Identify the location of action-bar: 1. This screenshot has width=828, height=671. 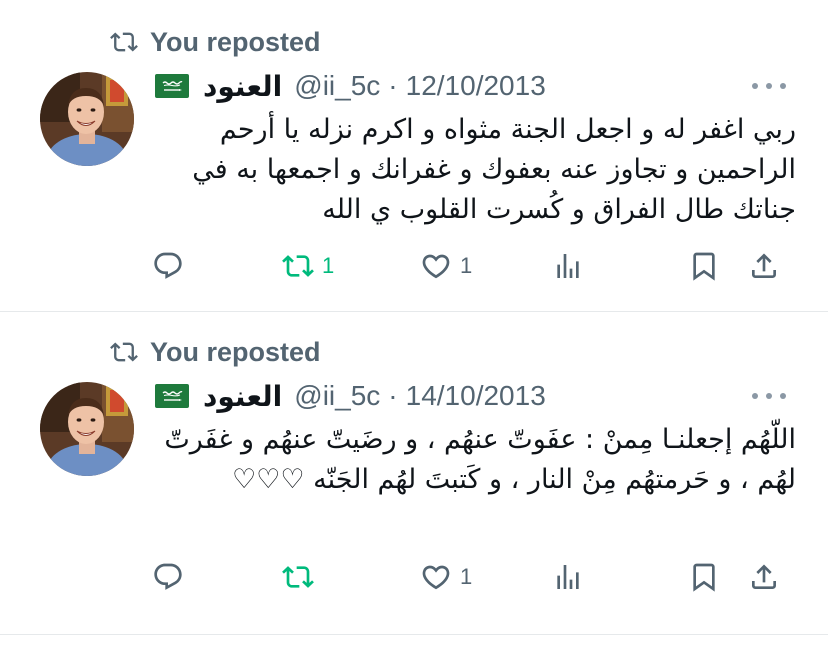
(472, 577).